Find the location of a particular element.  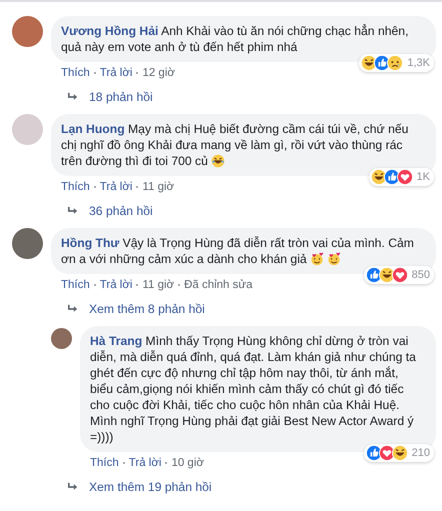

comment-text: Hồng Thư Vậy là Trọng Hùng đã diễn rất tròn vai của mình. Cảm ơn a với những cảm xúc a dành cho khán giả is located at coordinates (238, 251).